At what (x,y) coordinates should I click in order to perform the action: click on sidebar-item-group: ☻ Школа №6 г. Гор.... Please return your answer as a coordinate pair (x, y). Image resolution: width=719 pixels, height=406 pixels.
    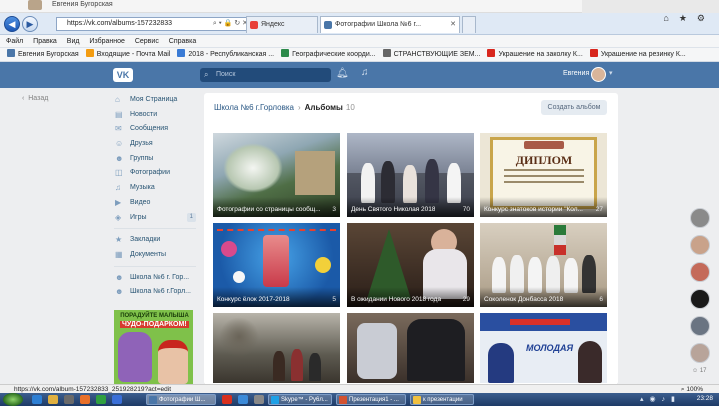
    Looking at the image, I should click on (155, 278).